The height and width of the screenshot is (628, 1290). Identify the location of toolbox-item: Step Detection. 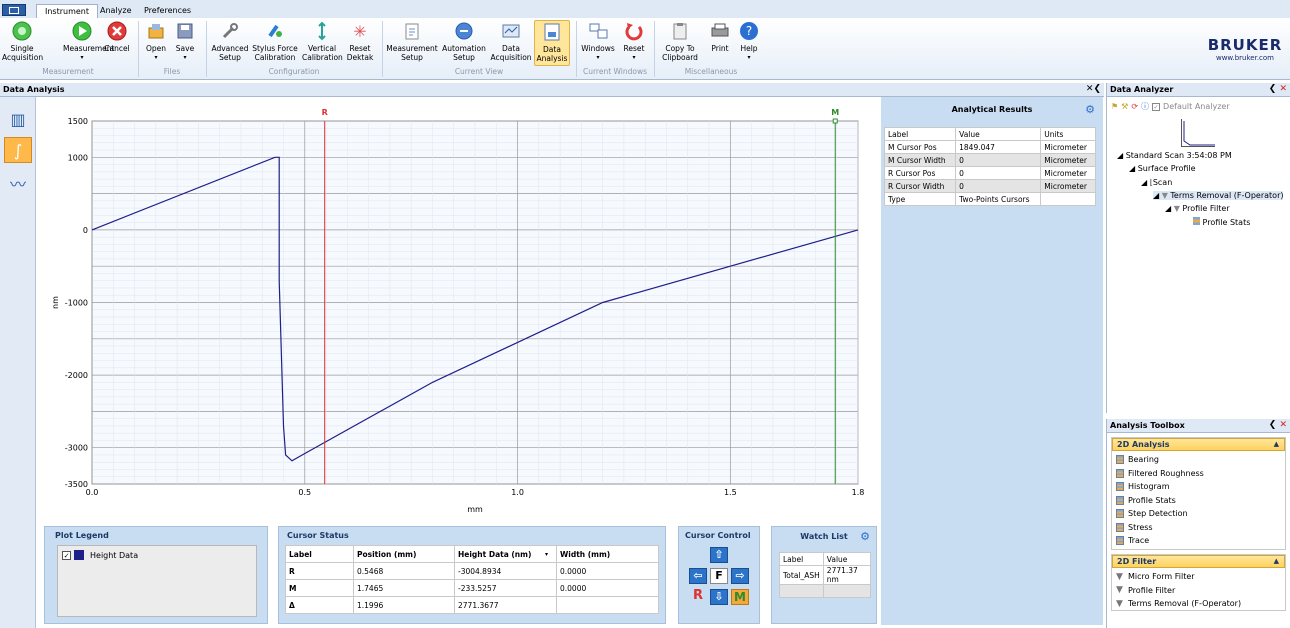
(1198, 514).